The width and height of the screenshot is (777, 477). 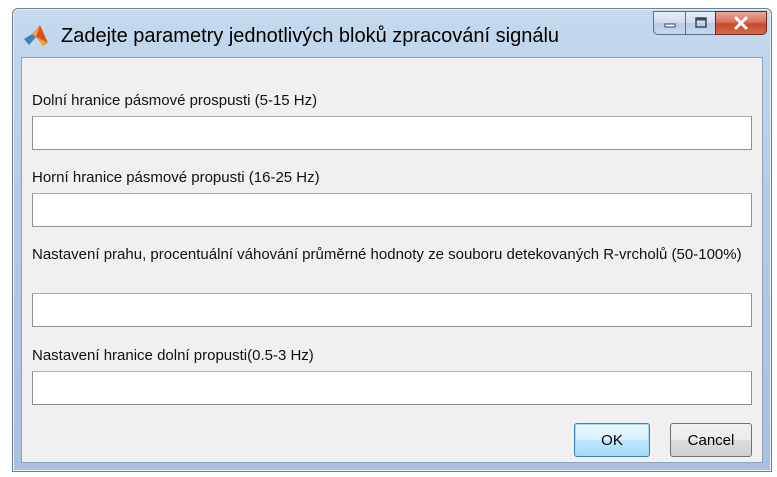 I want to click on maximize-button, so click(x=700, y=23).